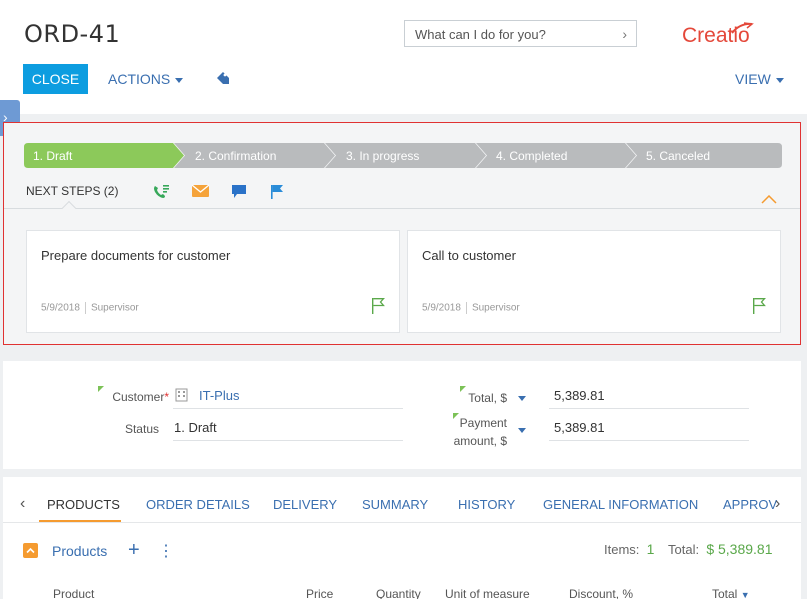 The width and height of the screenshot is (807, 599). Describe the element at coordinates (486, 504) in the screenshot. I see `tab-history: HISTORY` at that location.